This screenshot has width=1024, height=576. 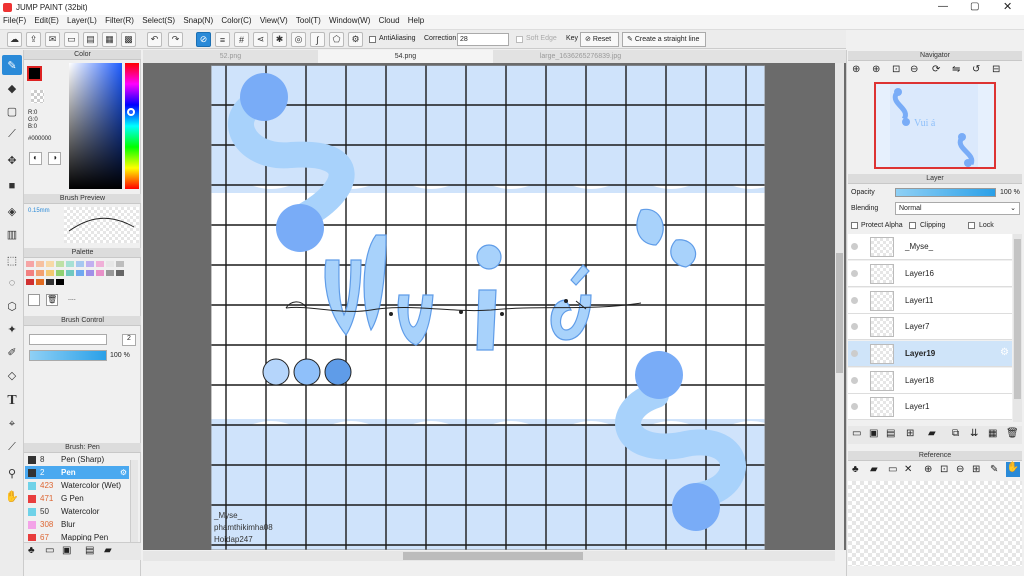 I want to click on reference-dropper-icon: ✎, so click(x=994, y=469).